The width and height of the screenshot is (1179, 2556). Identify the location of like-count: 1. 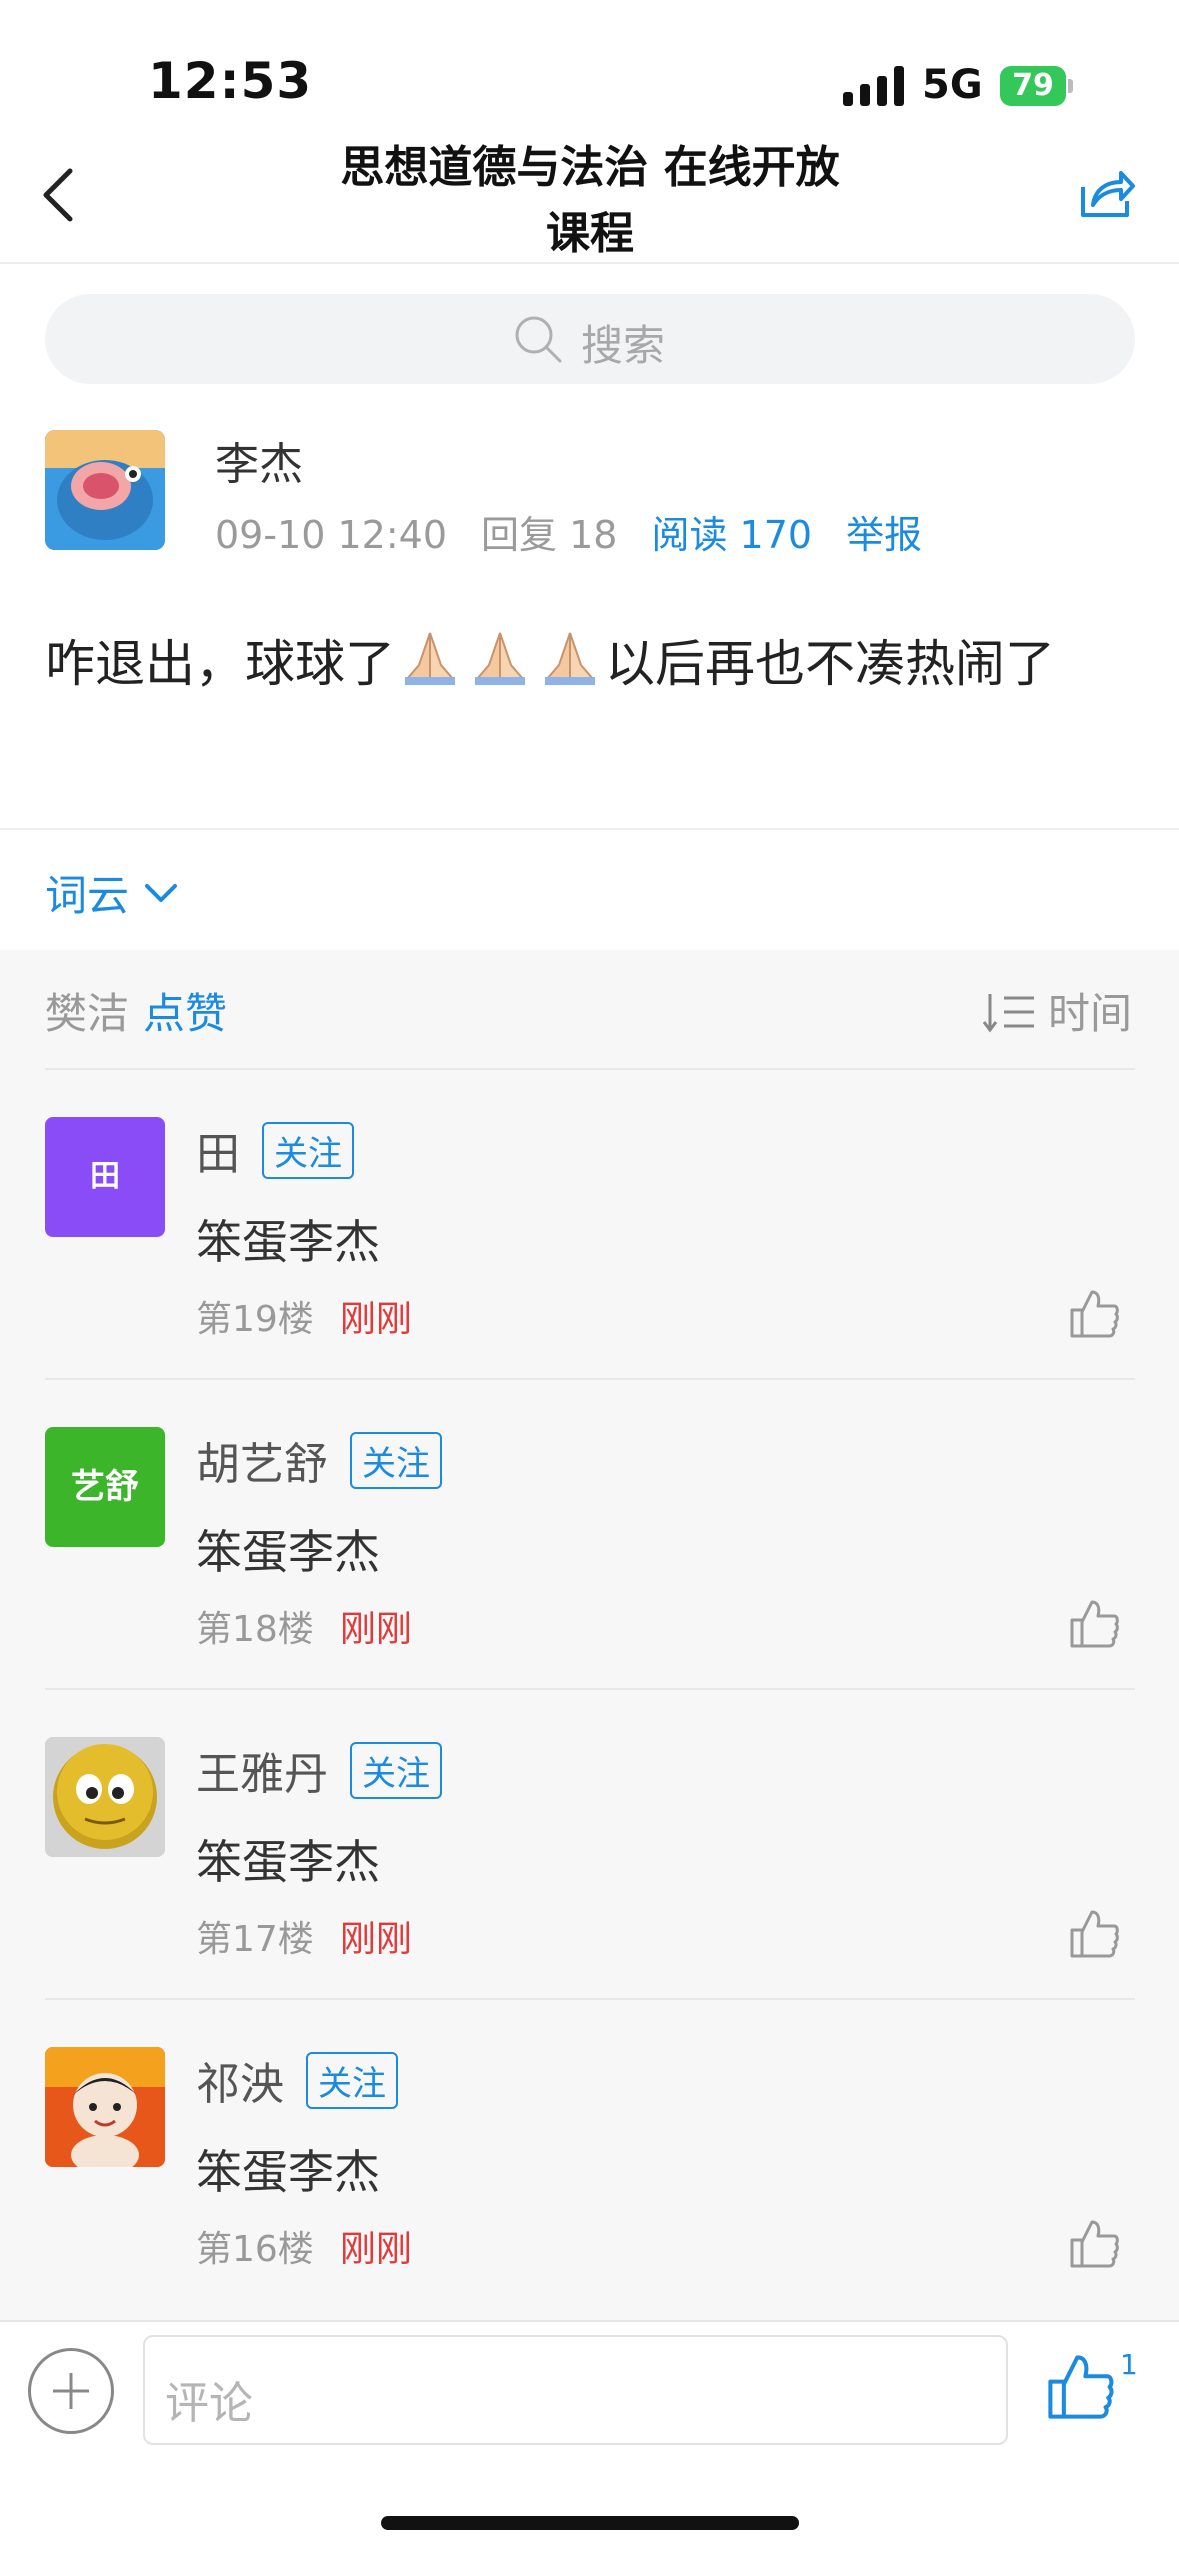
(1129, 2364).